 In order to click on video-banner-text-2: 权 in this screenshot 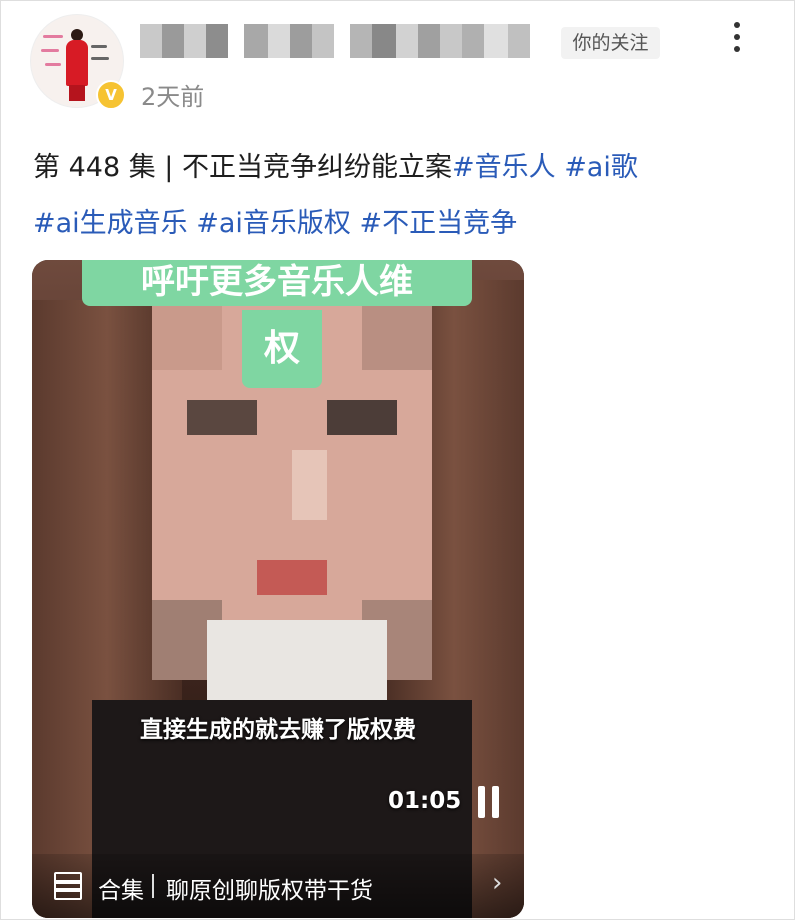, I will do `click(282, 349)`.